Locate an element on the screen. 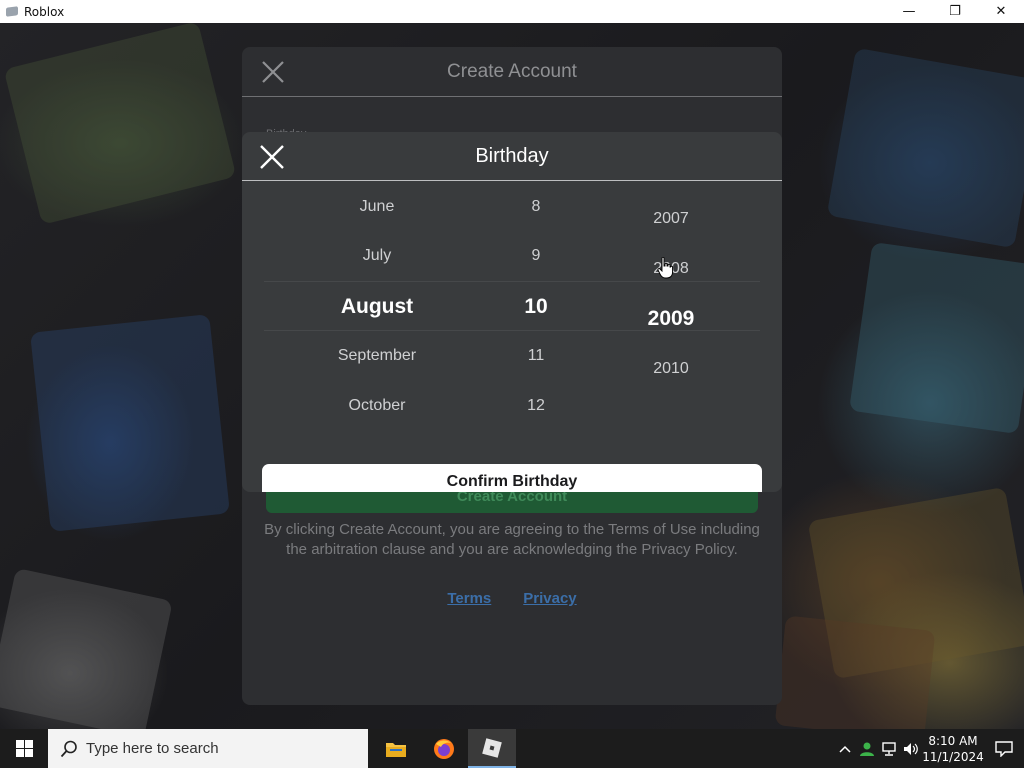  chevron-up-icon is located at coordinates (845, 748).